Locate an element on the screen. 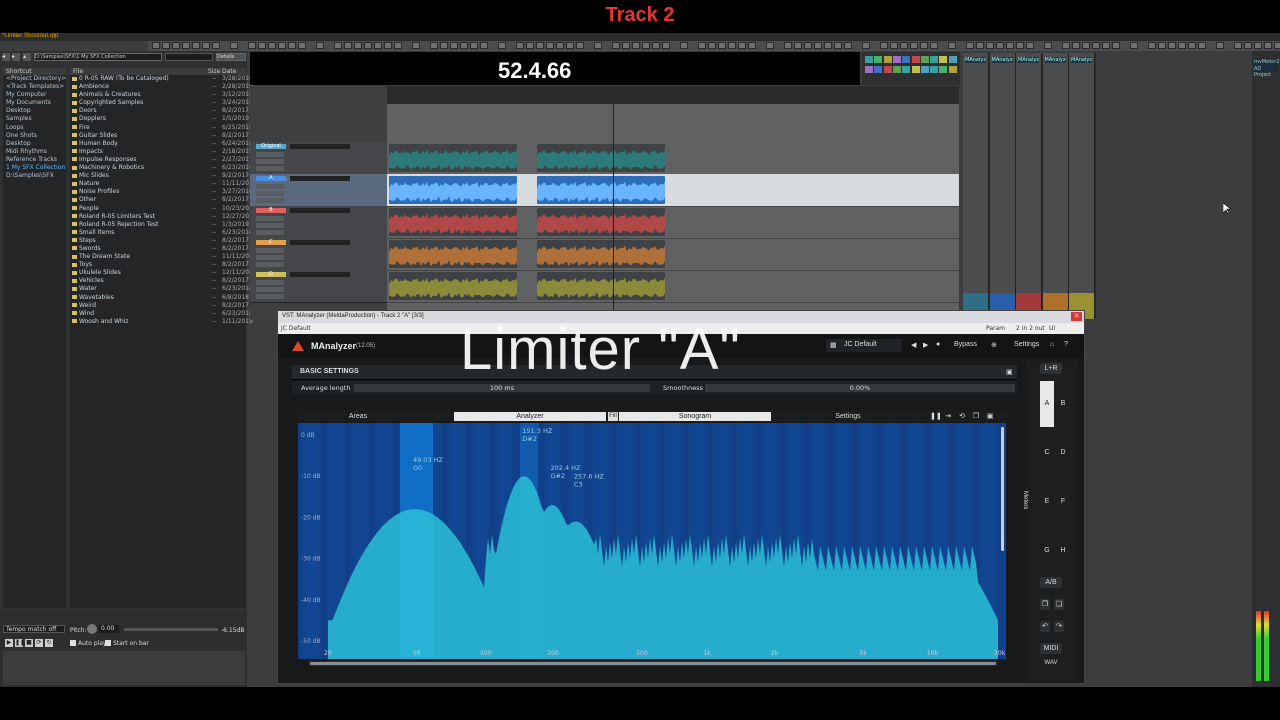 This screenshot has width=1280, height=720. file-row: Toys -- 8/2/2017 is located at coordinates (159, 265).